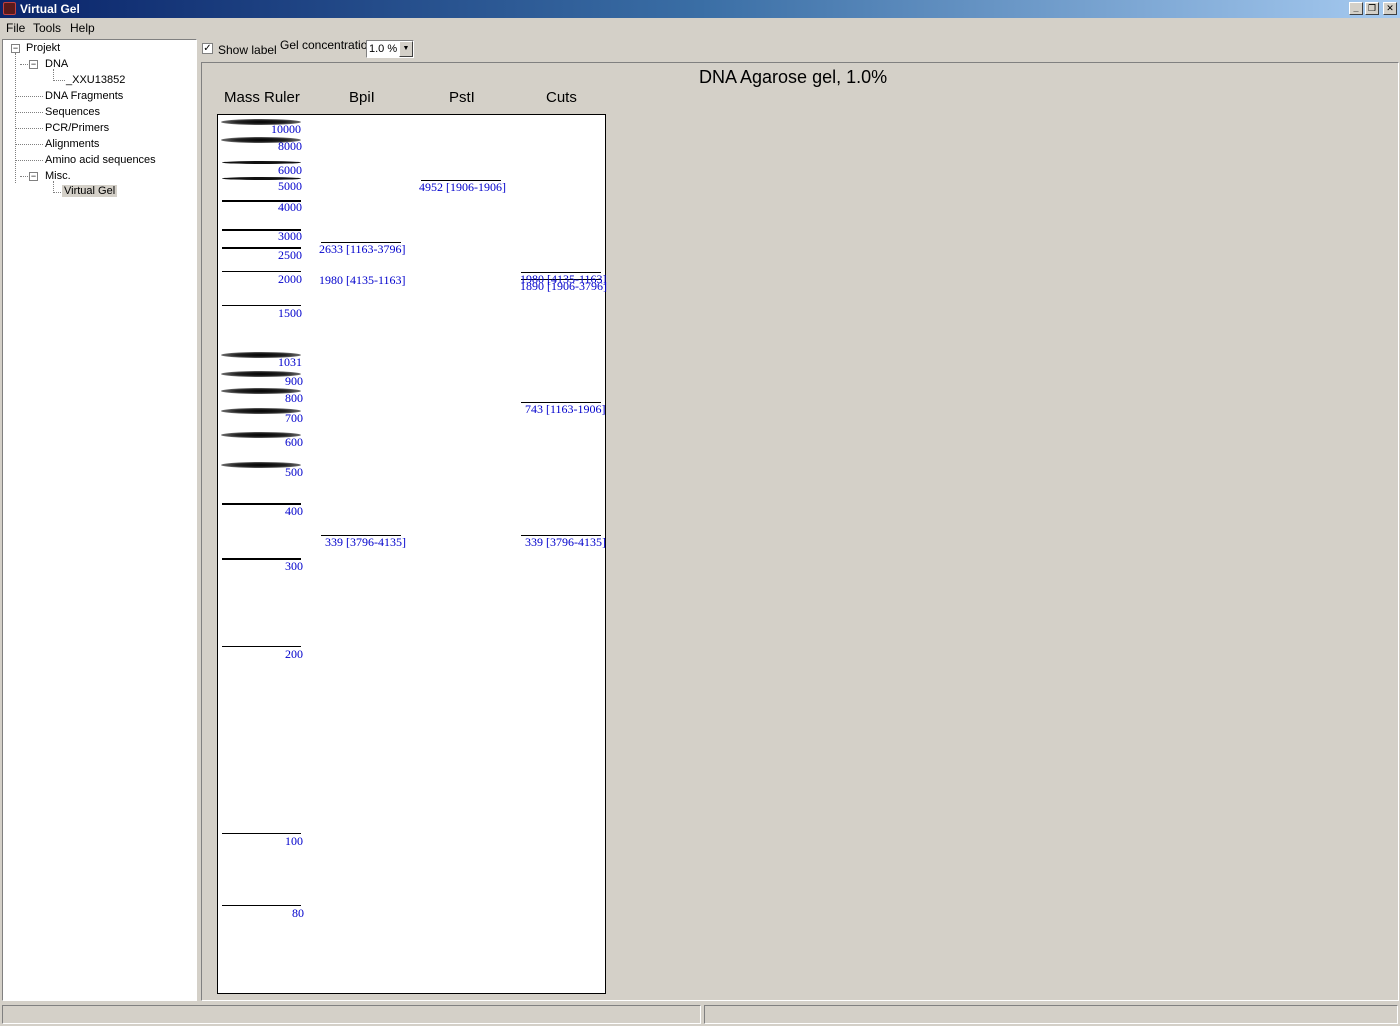 The height and width of the screenshot is (1026, 1400). Describe the element at coordinates (72, 112) in the screenshot. I see `tree-node-sequences: Sequences` at that location.